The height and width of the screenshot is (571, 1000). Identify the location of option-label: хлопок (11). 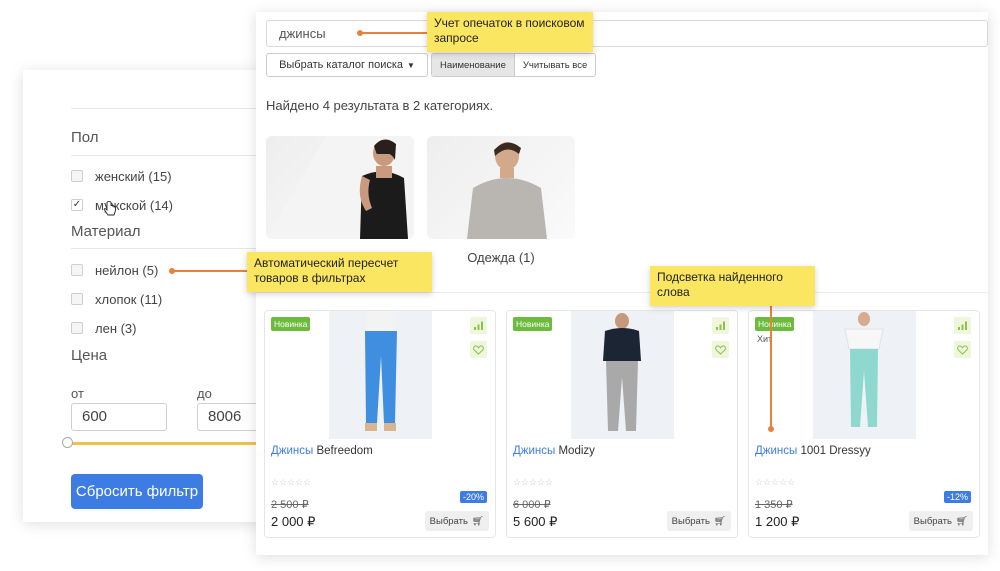
(129, 299).